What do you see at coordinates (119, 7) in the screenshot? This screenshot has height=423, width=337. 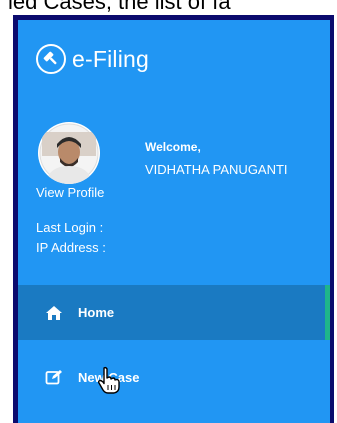 I see `background-text: led Cases, the list of fa` at bounding box center [119, 7].